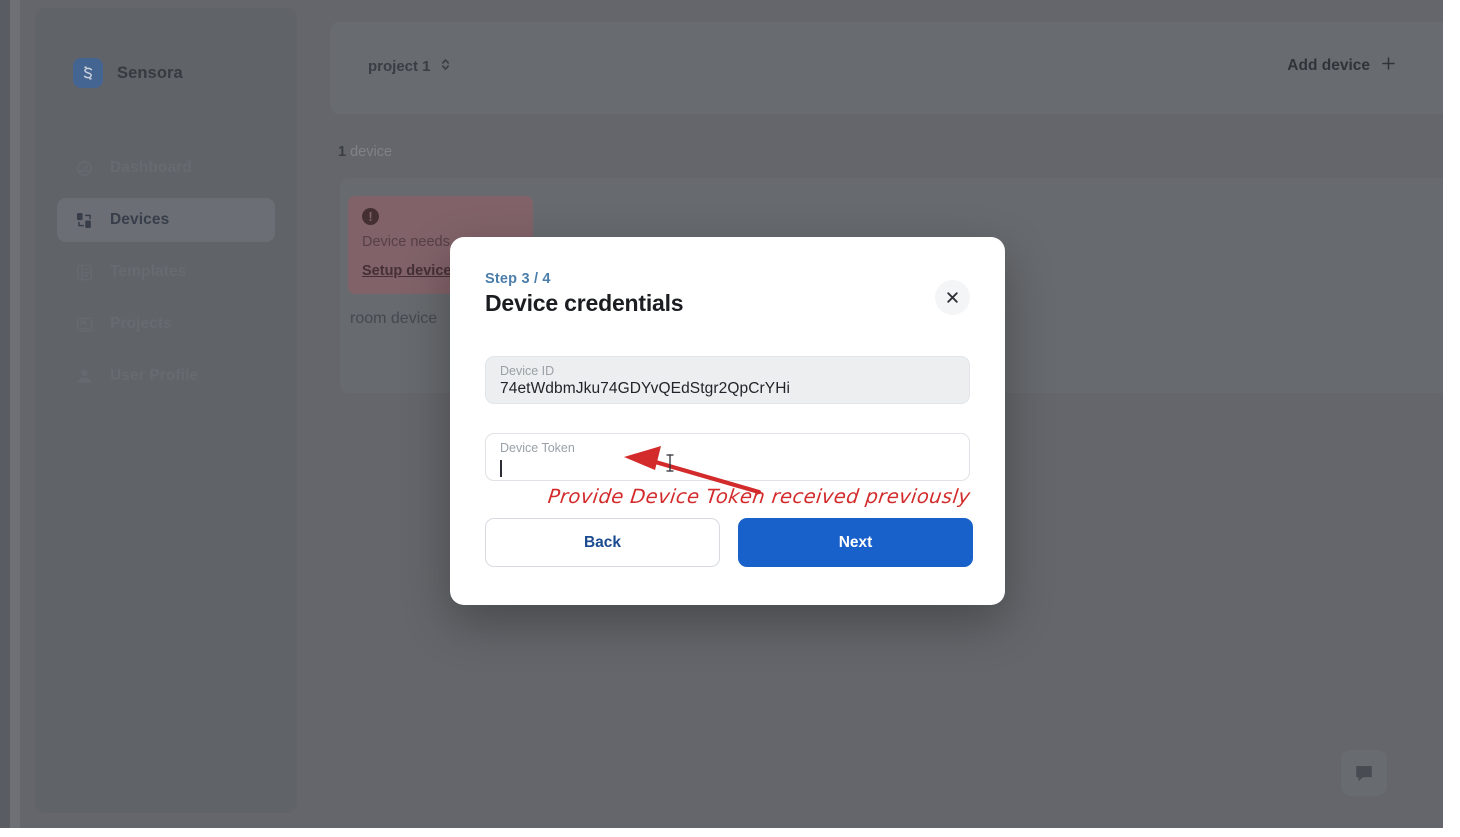 Image resolution: width=1460 pixels, height=837 pixels. I want to click on page-left-gutter, so click(5, 414).